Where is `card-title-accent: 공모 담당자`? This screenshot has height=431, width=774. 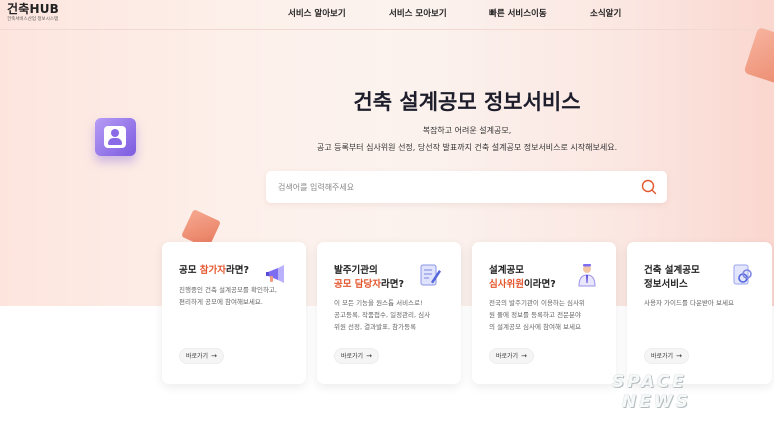
card-title-accent: 공모 담당자 is located at coordinates (358, 284).